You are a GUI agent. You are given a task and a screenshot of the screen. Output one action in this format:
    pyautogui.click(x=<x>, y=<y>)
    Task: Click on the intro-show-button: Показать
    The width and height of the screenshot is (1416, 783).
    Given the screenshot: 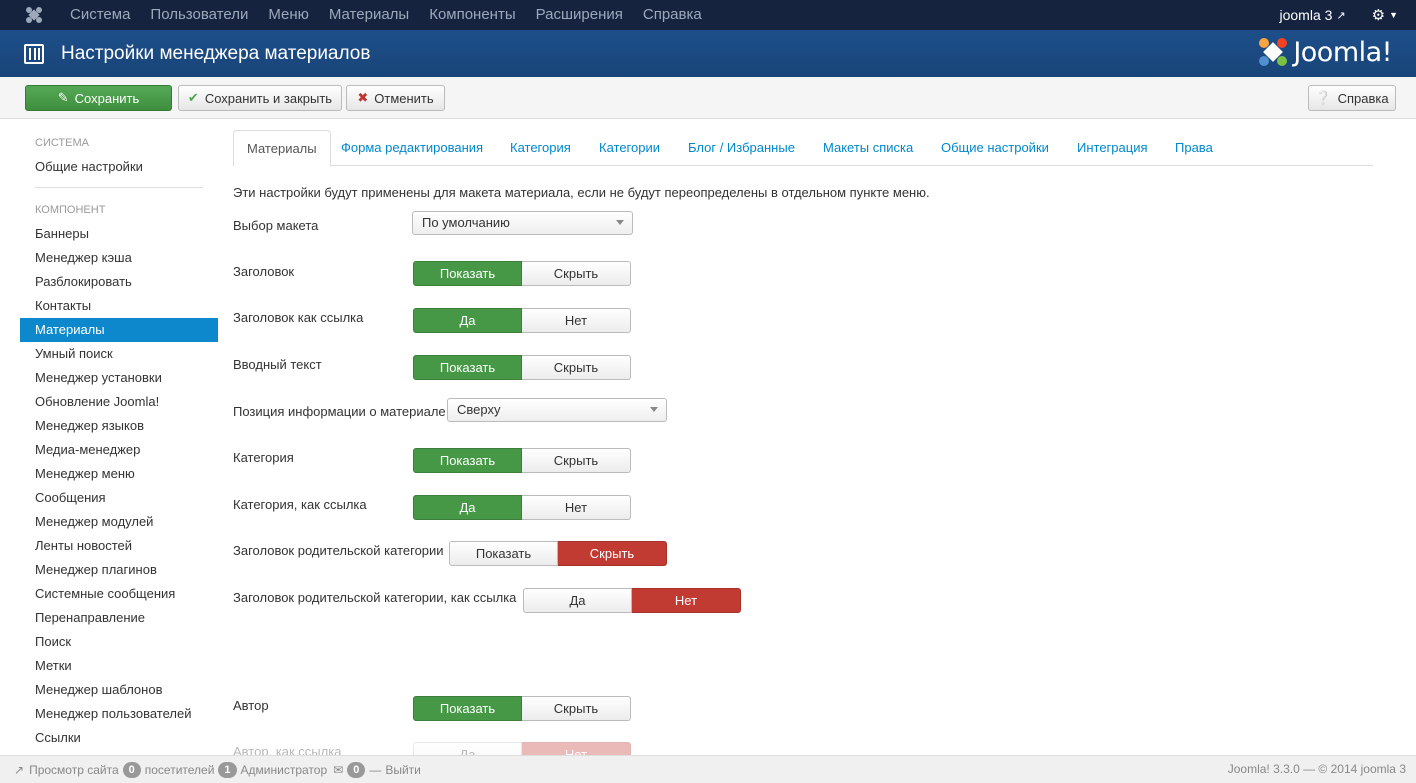 What is the action you would take?
    pyautogui.click(x=467, y=367)
    